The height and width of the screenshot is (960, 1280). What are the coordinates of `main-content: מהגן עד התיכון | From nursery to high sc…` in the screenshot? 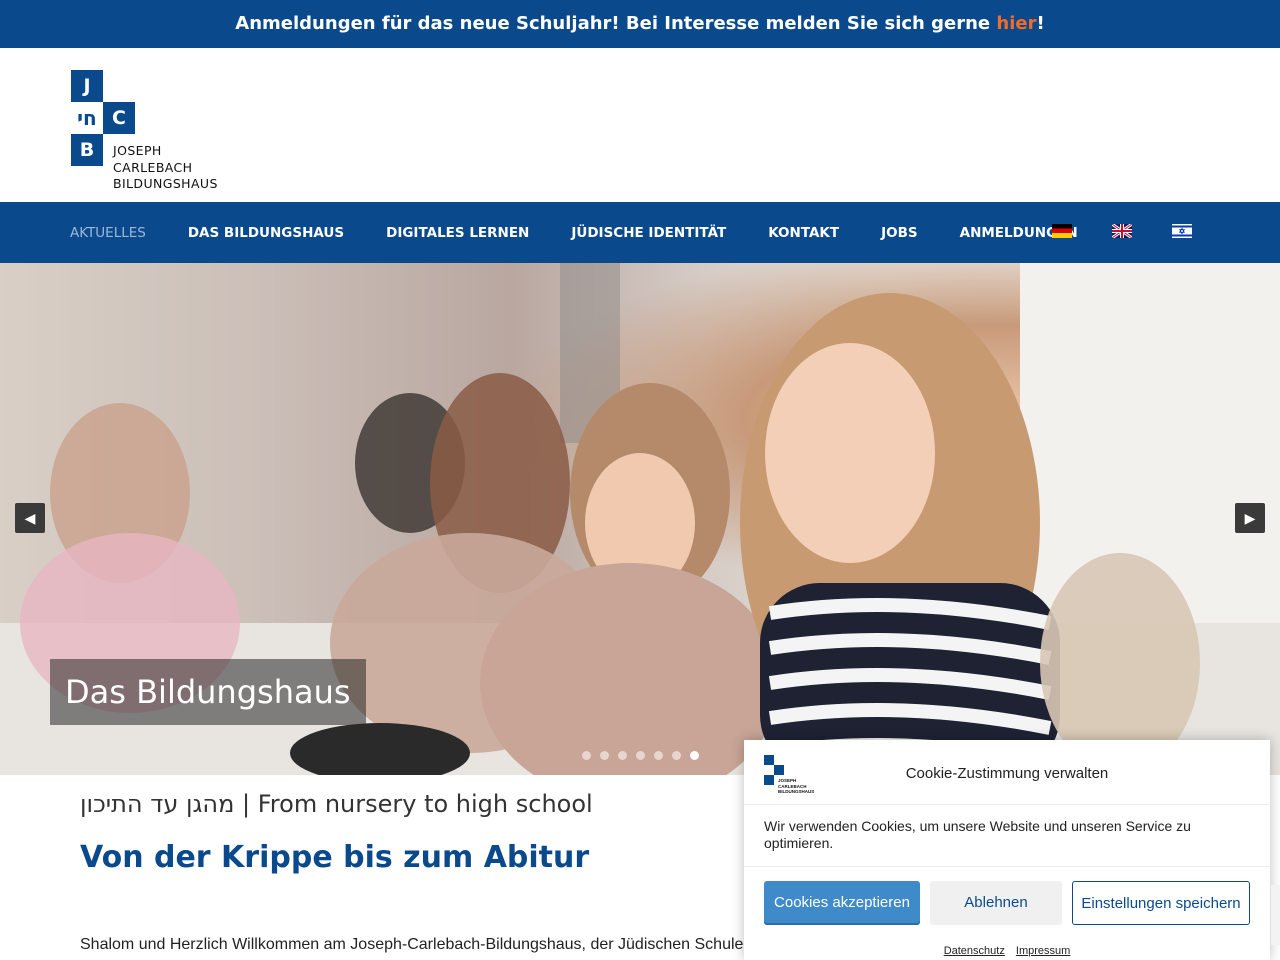 It's located at (430, 871).